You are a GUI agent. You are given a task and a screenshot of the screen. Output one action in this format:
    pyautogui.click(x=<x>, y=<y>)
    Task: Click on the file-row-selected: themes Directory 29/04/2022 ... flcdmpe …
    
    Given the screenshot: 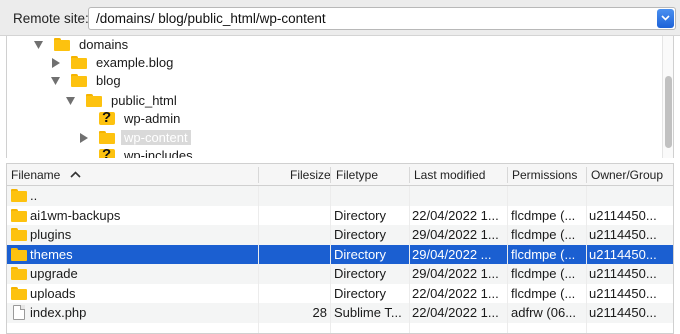 What is the action you would take?
    pyautogui.click(x=340, y=254)
    